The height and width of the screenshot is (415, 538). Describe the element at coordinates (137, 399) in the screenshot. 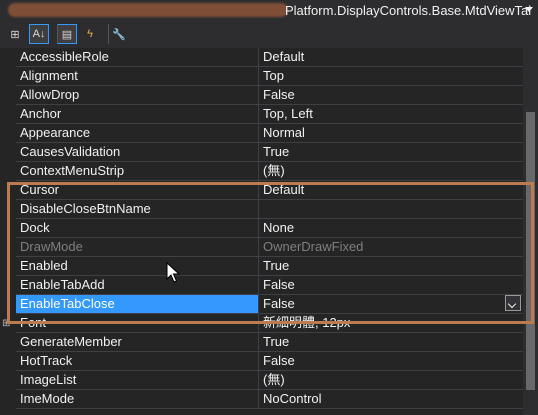

I see `property-name: ImeMode` at that location.